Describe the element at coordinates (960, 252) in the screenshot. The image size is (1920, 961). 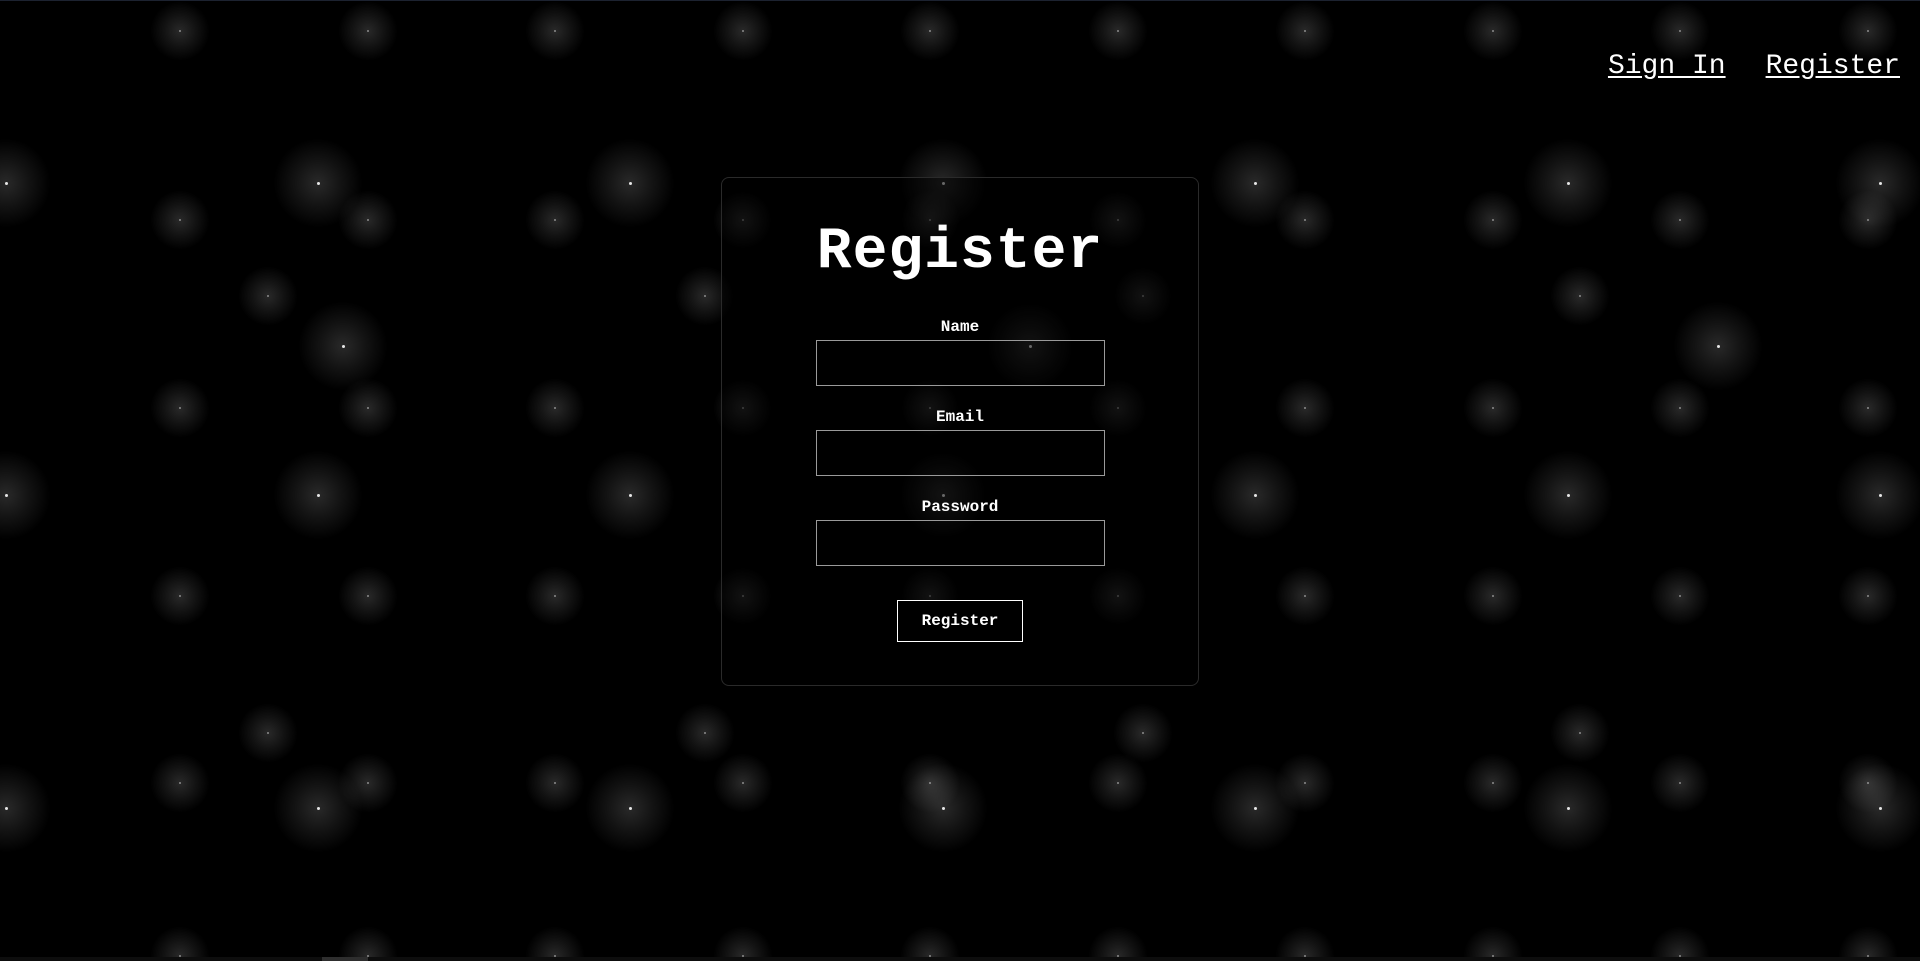
I see `page-title: Register` at that location.